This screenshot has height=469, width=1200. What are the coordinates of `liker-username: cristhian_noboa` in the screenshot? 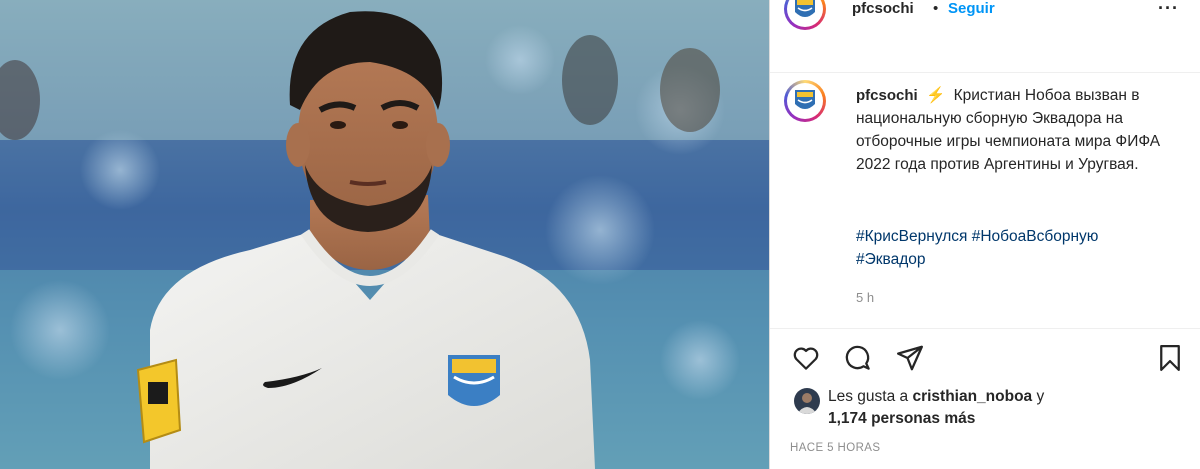 It's located at (972, 396).